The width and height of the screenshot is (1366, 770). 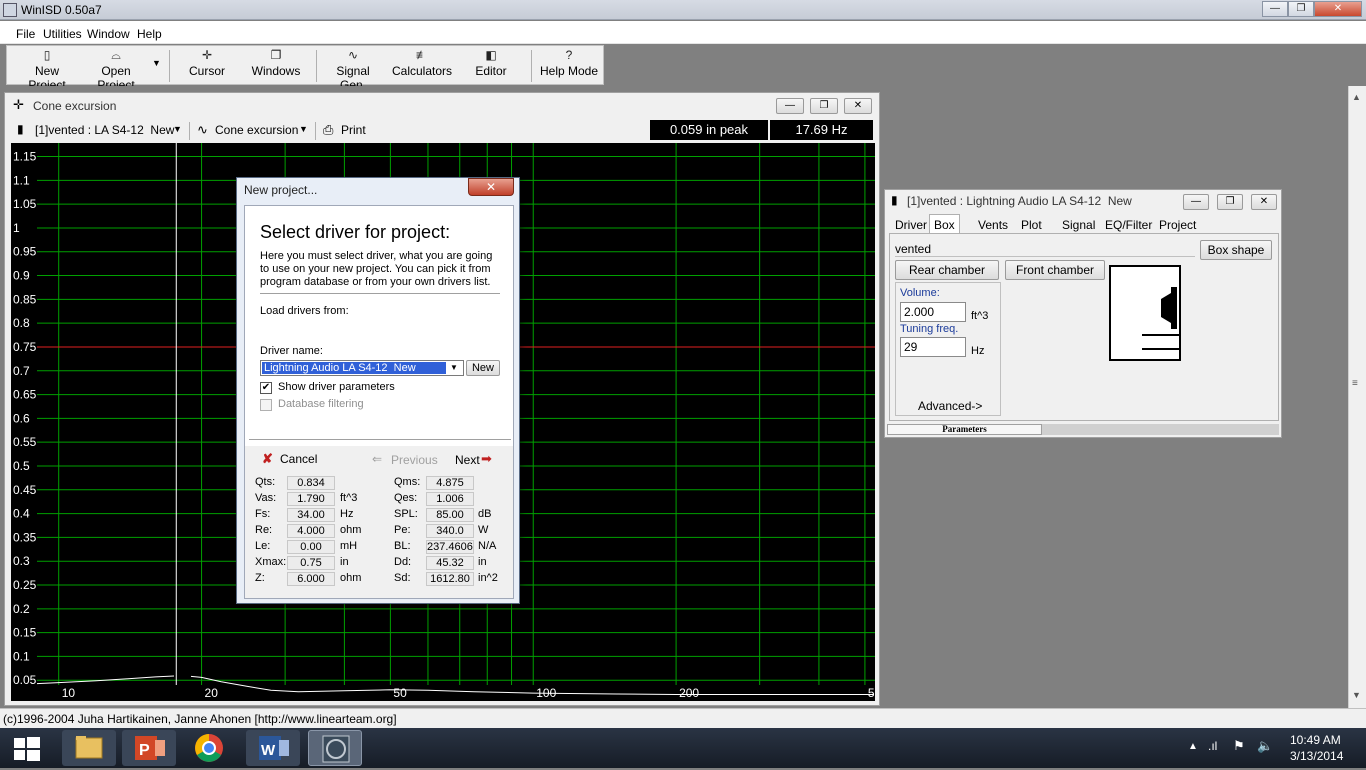 I want to click on parameters-tab: Parameters, so click(x=964, y=429).